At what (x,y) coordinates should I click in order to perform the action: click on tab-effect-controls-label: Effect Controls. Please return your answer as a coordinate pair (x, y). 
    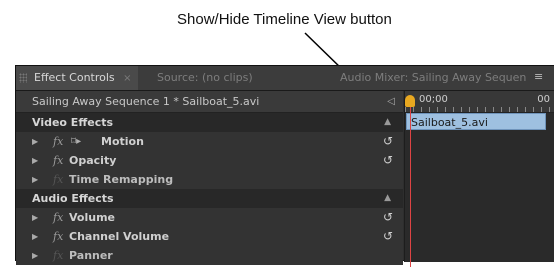
    Looking at the image, I should click on (74, 77).